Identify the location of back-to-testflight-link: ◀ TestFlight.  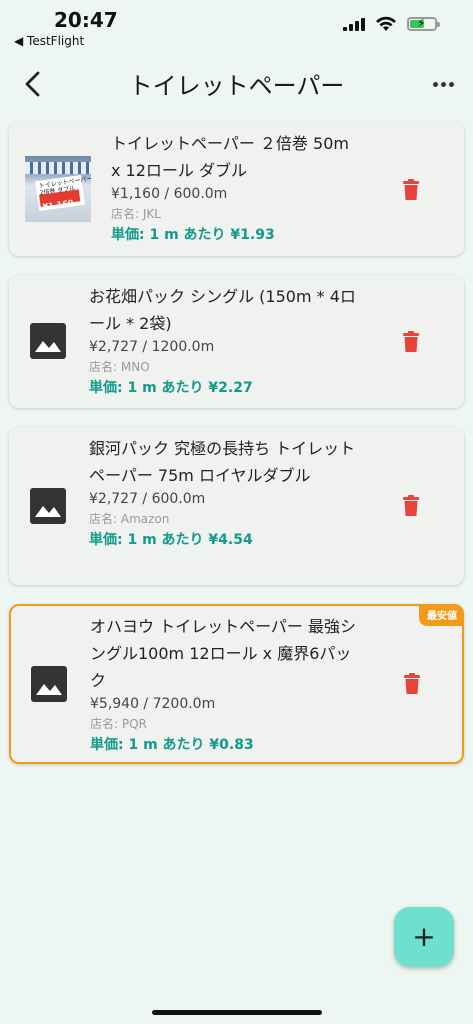
(49, 41).